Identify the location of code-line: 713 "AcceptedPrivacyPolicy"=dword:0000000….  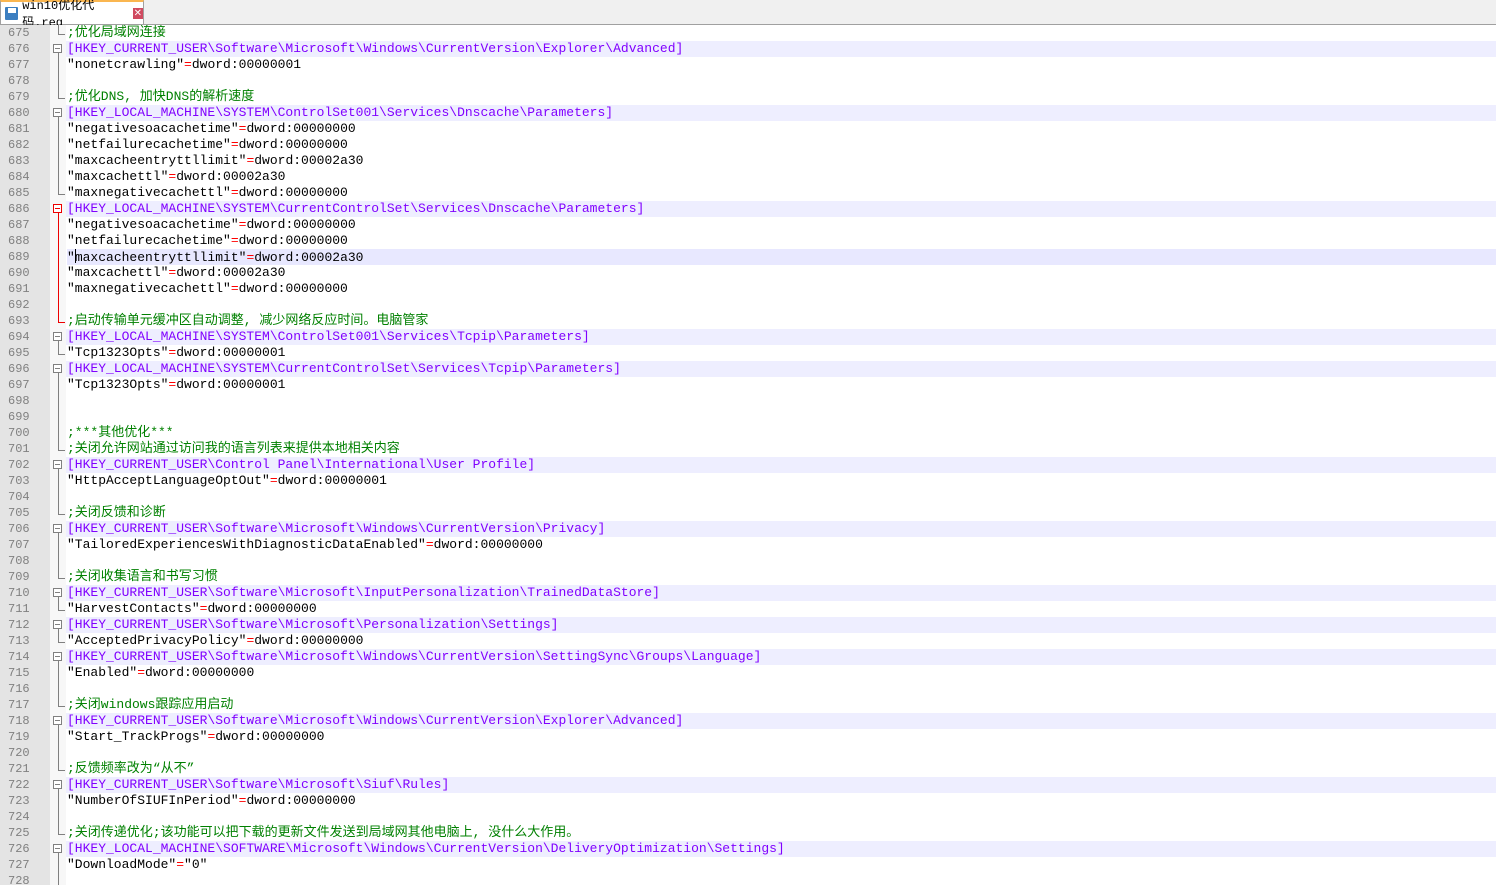
(748, 641).